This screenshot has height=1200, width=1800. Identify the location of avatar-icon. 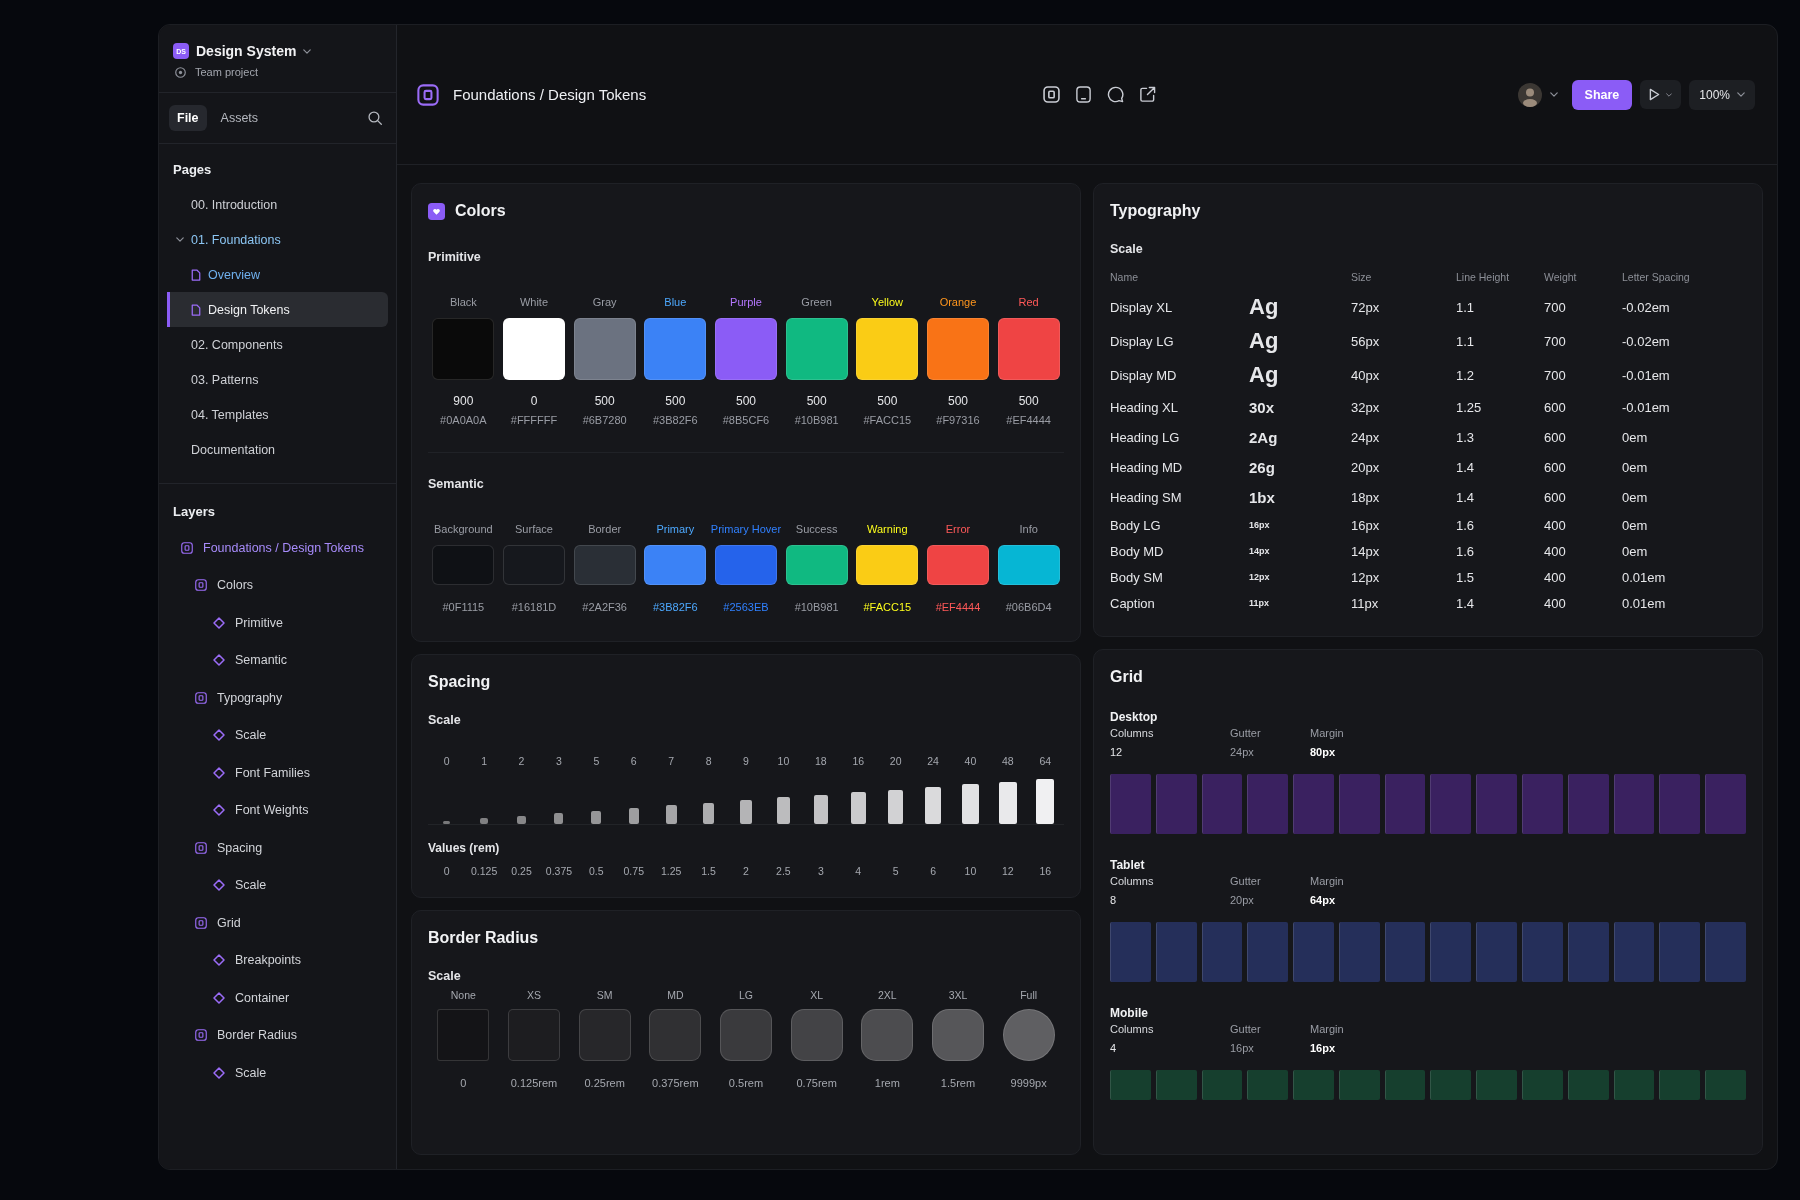
(1529, 94).